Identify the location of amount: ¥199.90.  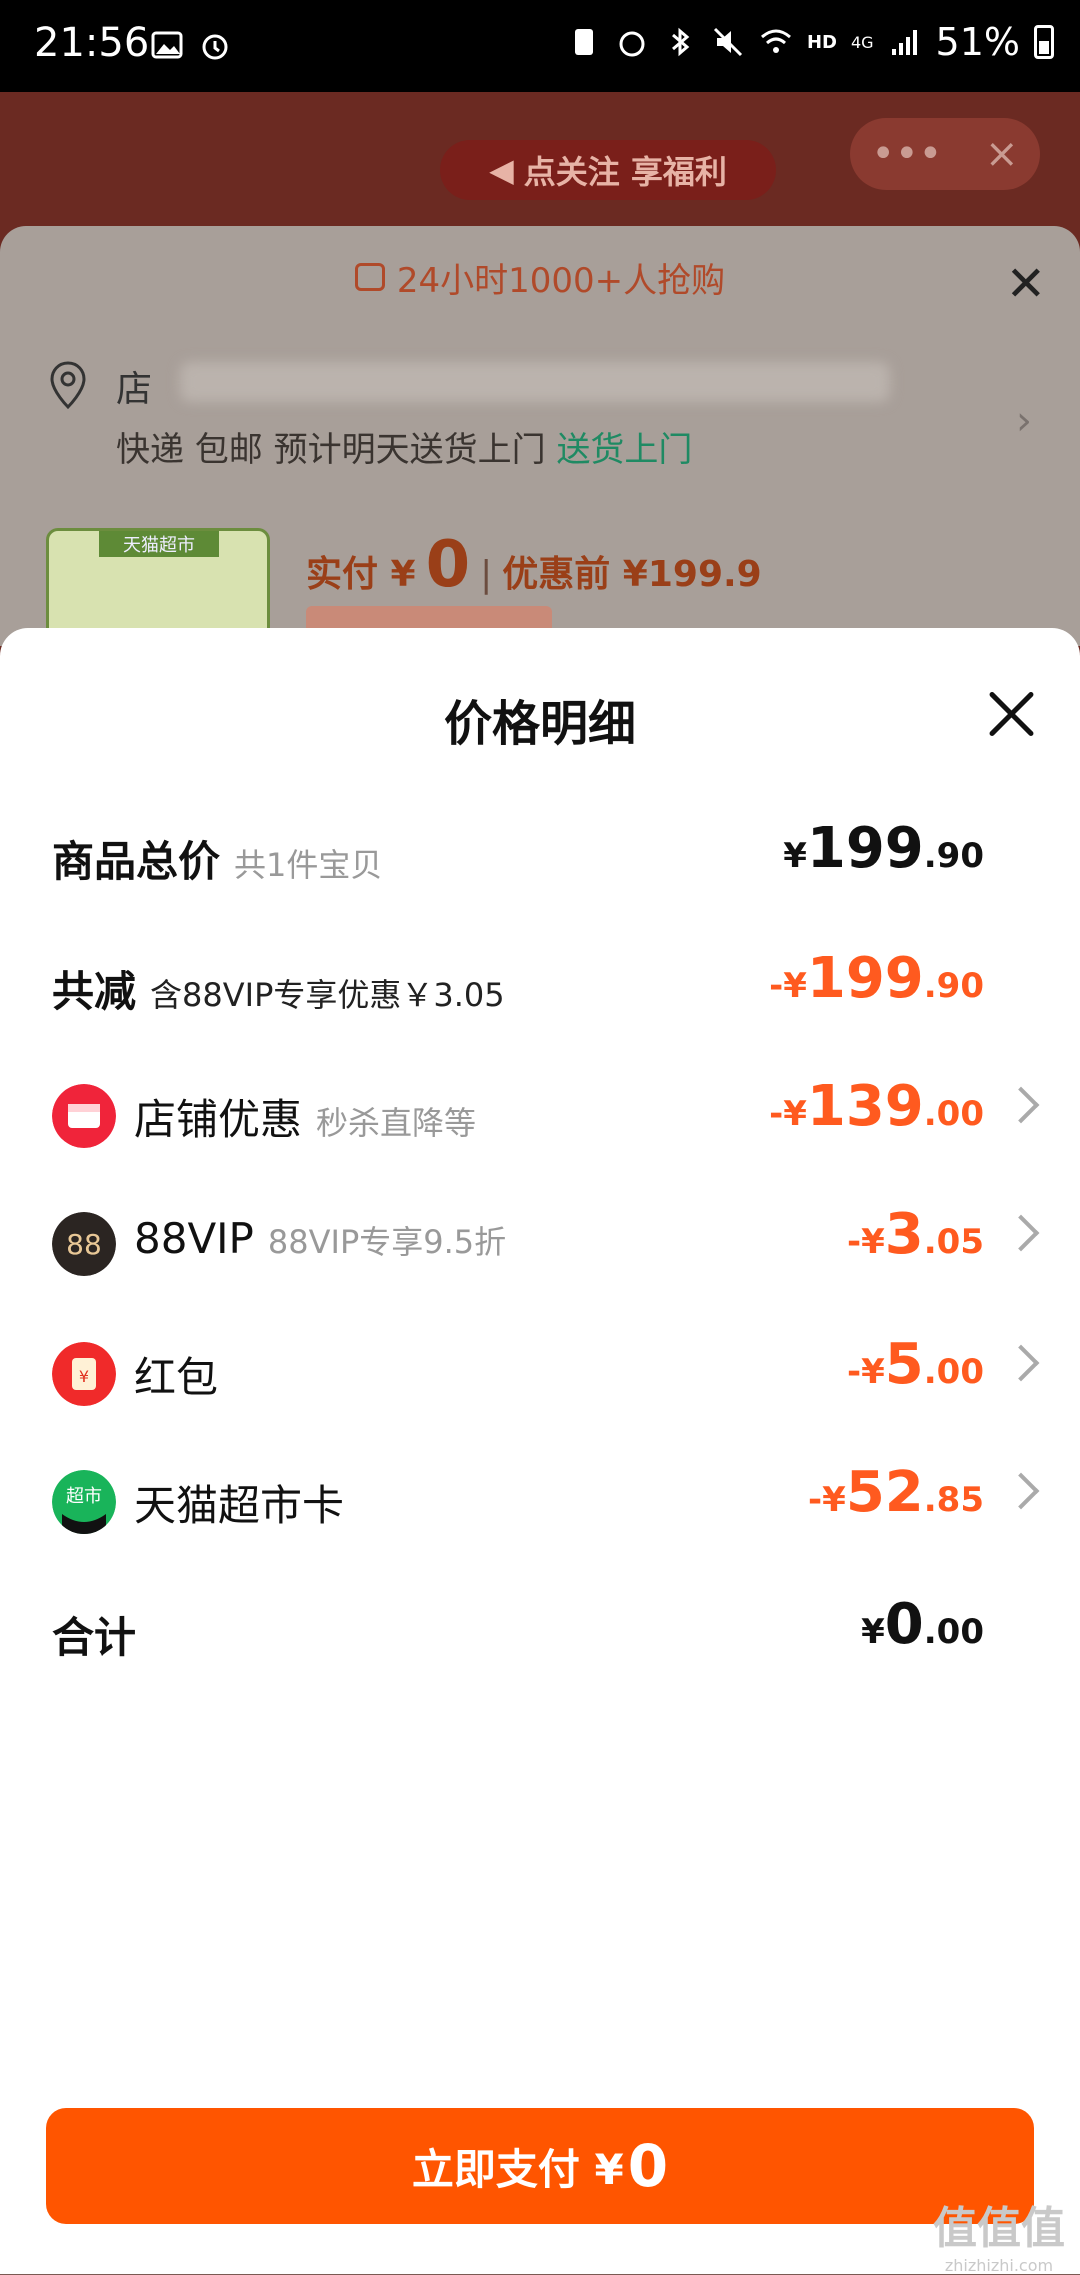
(883, 848).